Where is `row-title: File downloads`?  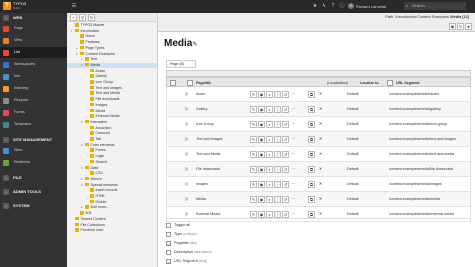 row-title: File downloads is located at coordinates (208, 169).